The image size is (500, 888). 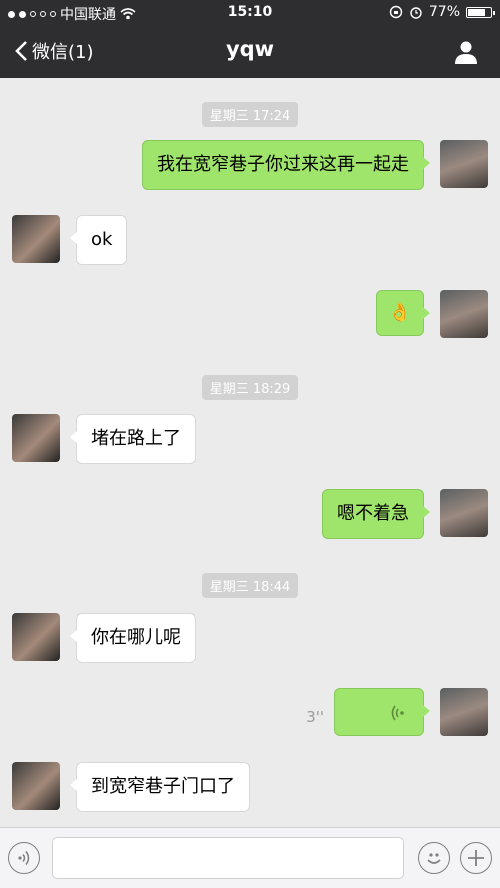 I want to click on plus-icon, so click(x=476, y=858).